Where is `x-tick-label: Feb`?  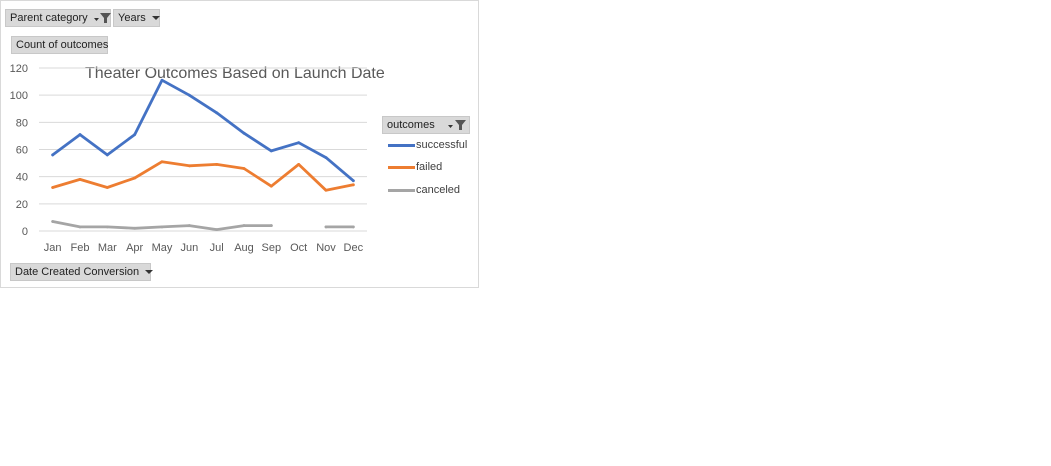
x-tick-label: Feb is located at coordinates (80, 248).